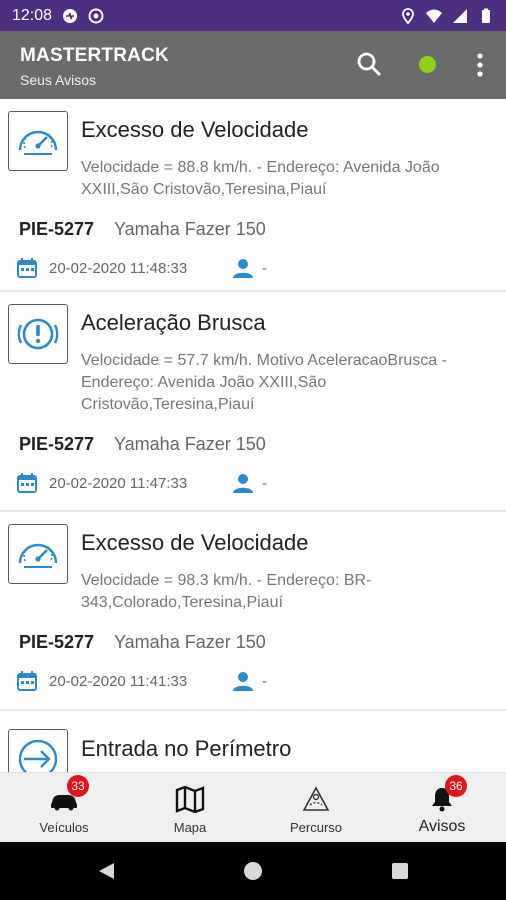 This screenshot has width=506, height=900. Describe the element at coordinates (400, 871) in the screenshot. I see `recents-icon` at that location.